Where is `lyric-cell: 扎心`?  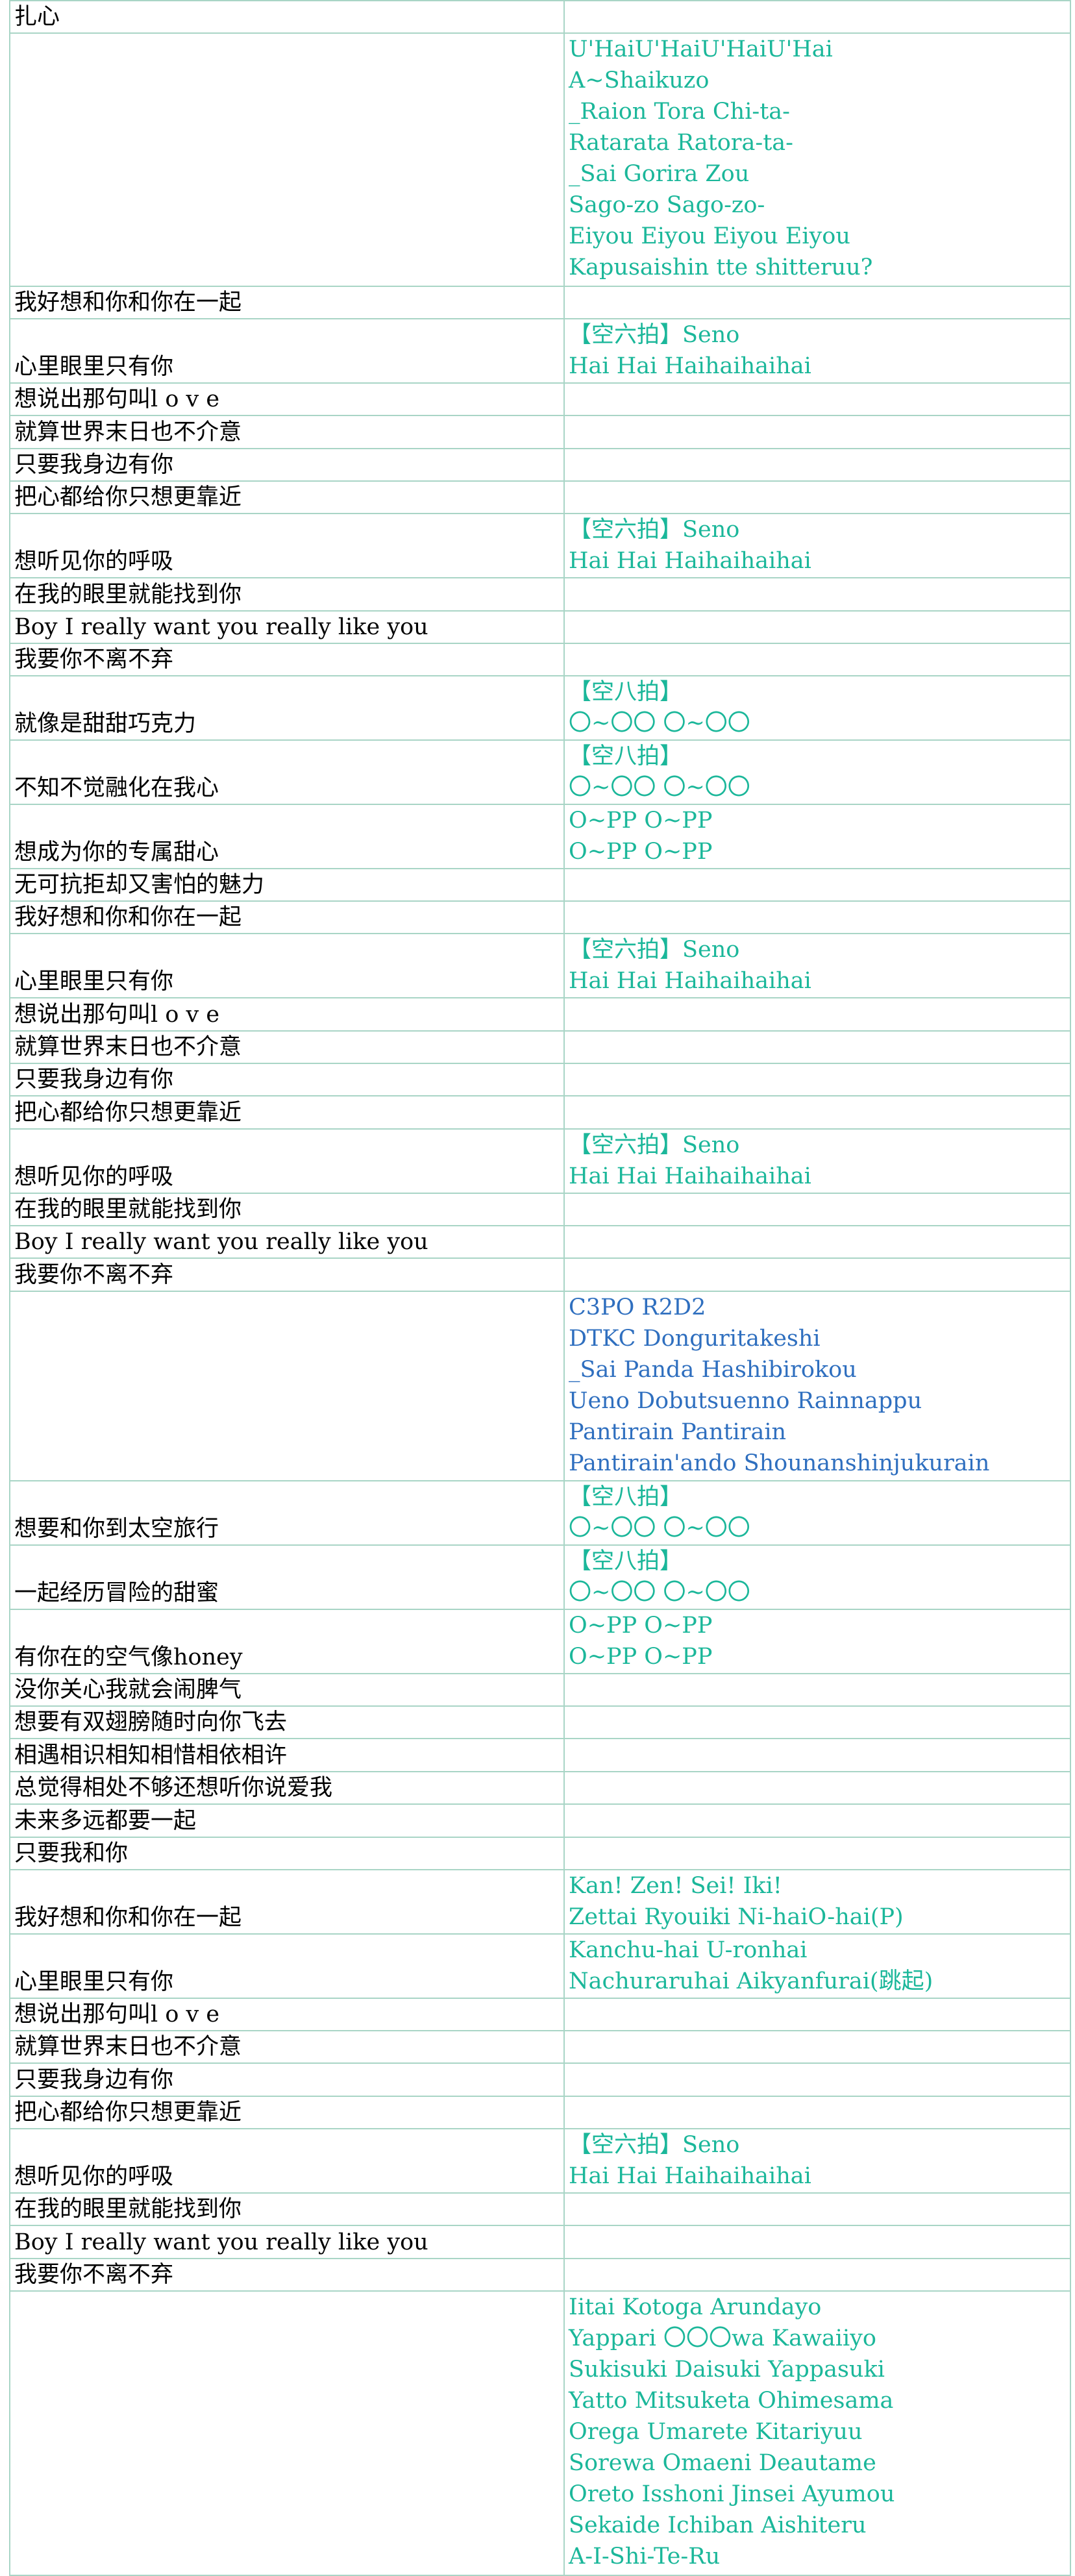
lyric-cell: 扎心 is located at coordinates (287, 17).